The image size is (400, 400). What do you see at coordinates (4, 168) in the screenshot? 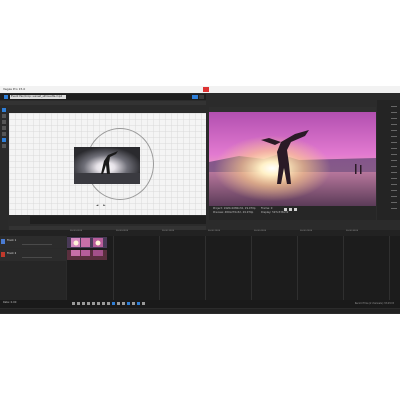
I see `pan-crop-tool-strip` at bounding box center [4, 168].